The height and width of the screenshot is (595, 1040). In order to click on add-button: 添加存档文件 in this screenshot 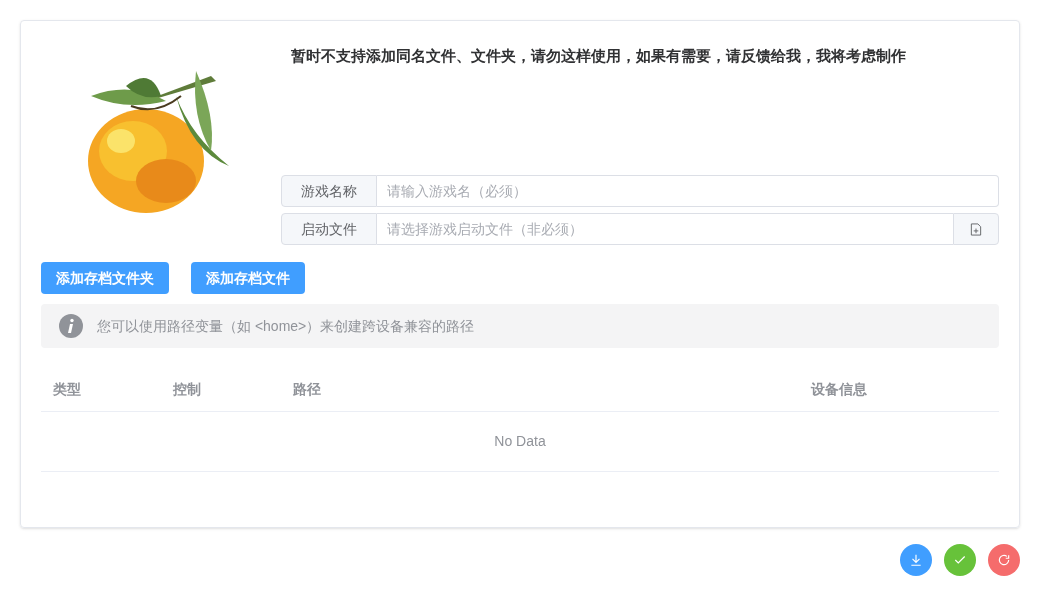, I will do `click(248, 278)`.